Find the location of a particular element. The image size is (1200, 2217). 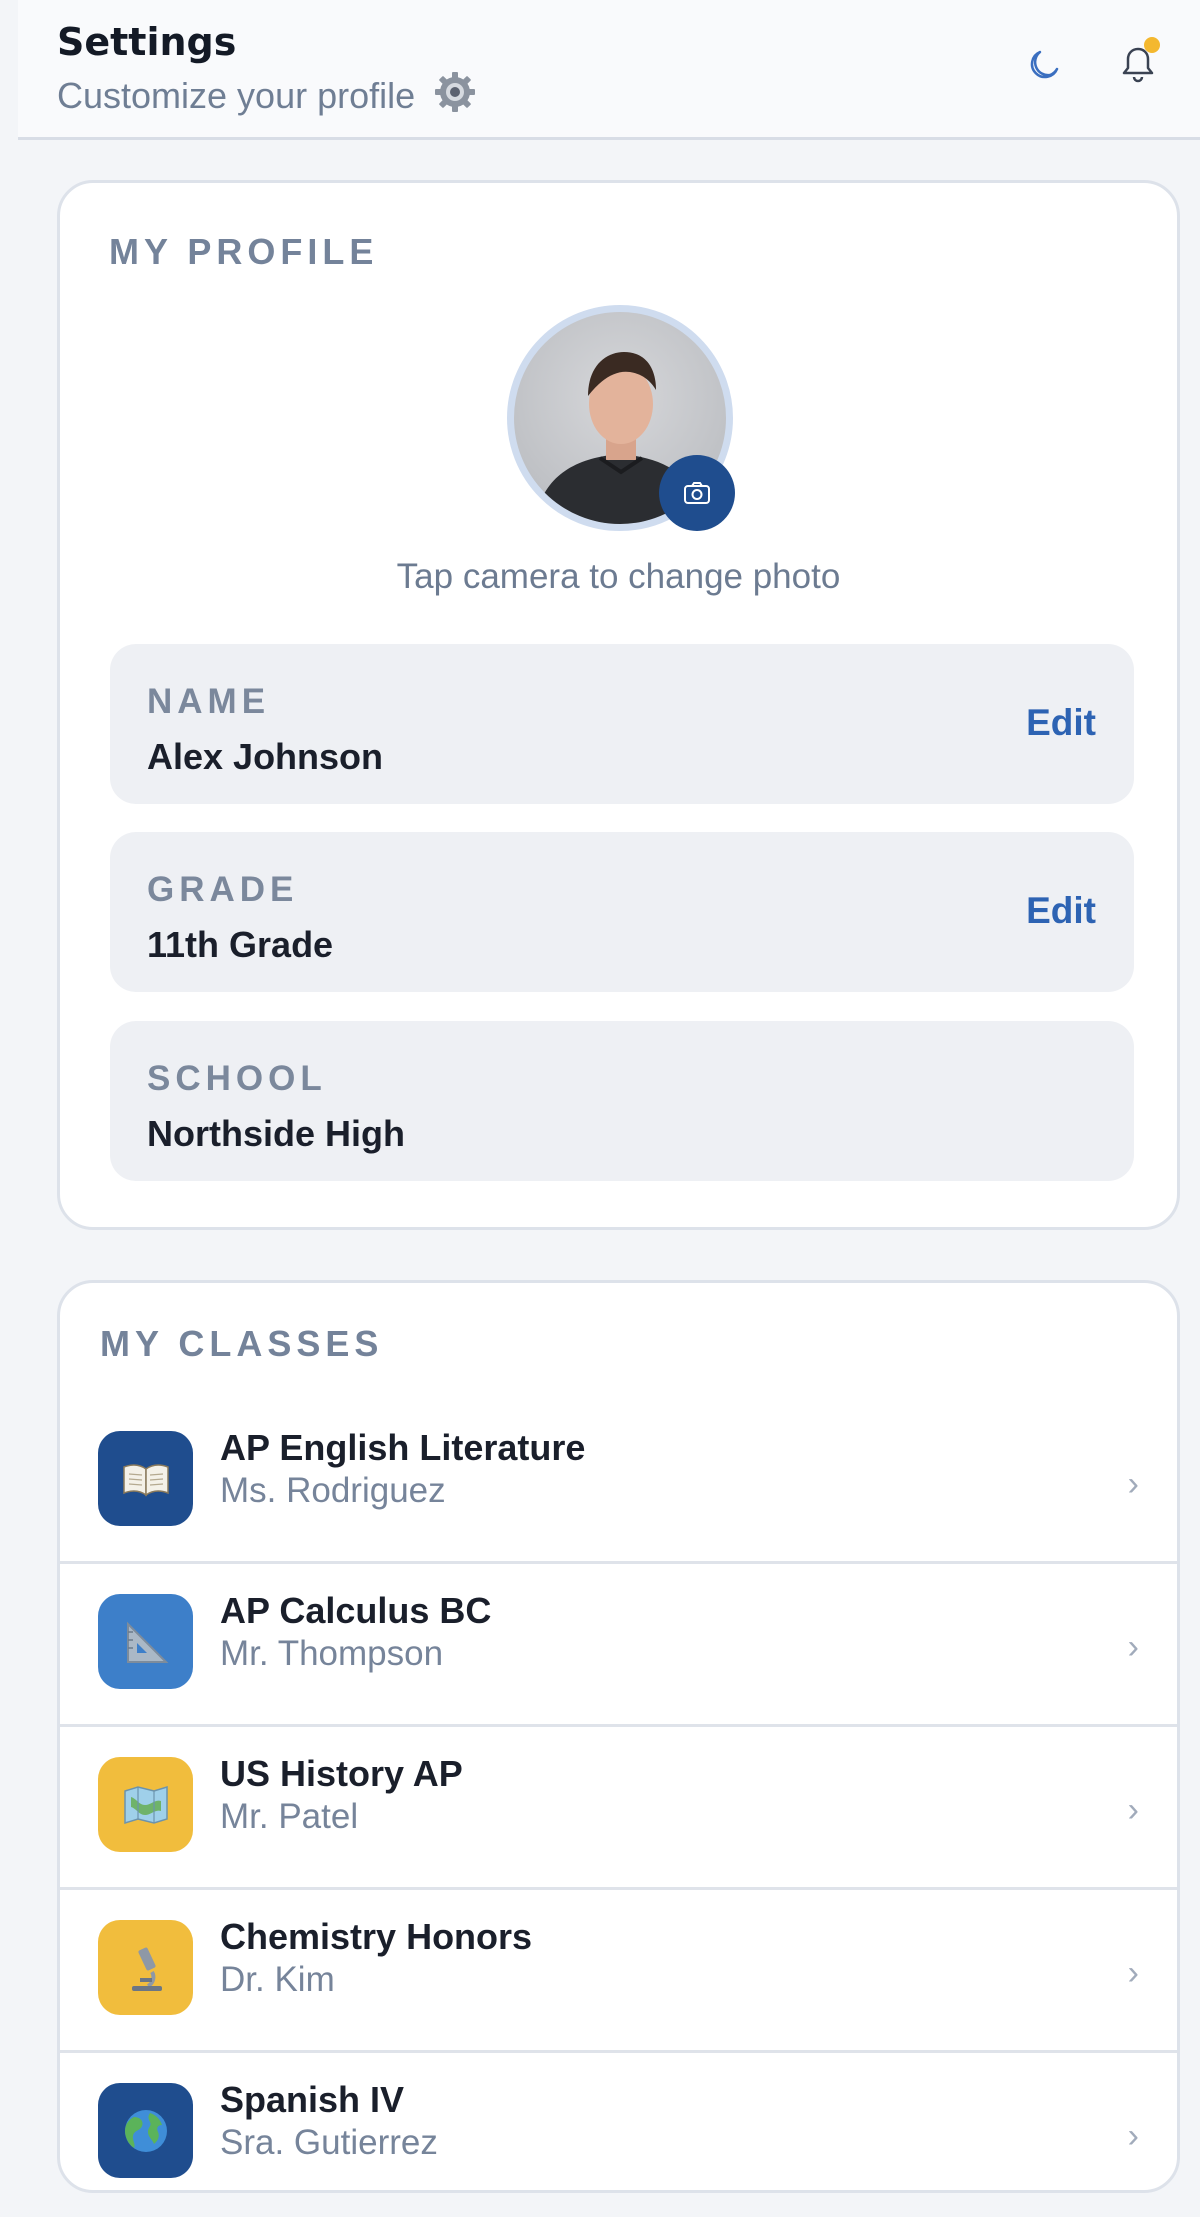

class-teacher: Dr. Kim is located at coordinates (277, 1979).